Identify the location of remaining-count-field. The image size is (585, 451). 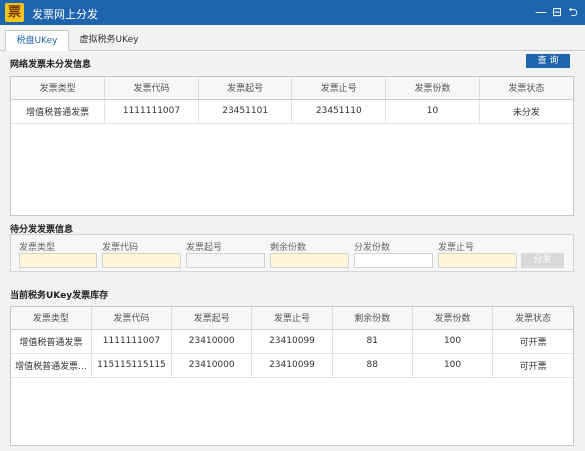
(309, 260).